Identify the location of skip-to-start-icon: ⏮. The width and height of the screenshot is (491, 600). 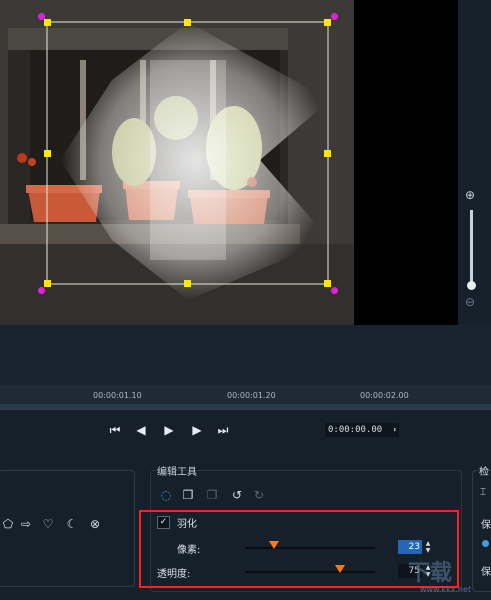
(115, 430).